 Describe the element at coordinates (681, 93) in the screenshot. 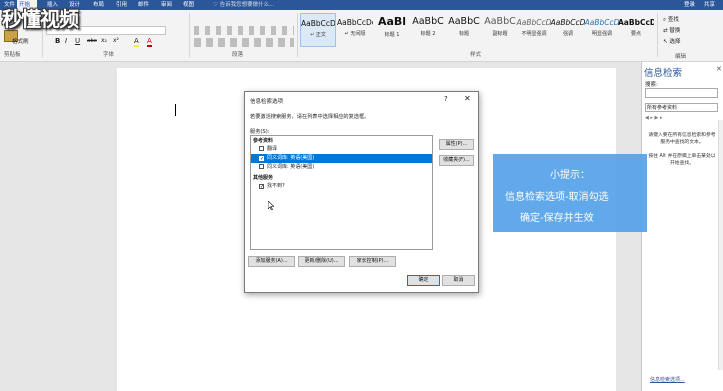

I see `search-input` at that location.